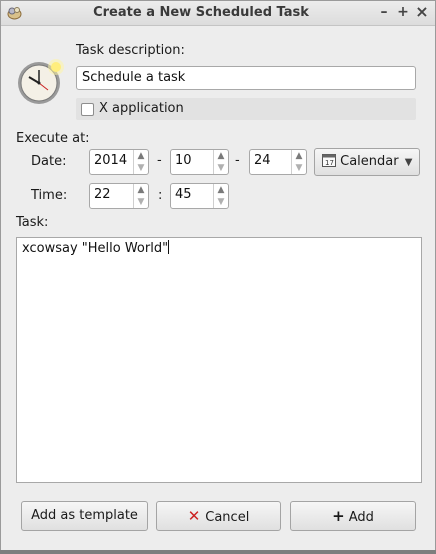 The image size is (436, 554). What do you see at coordinates (111, 160) in the screenshot?
I see `year-value: 2014` at bounding box center [111, 160].